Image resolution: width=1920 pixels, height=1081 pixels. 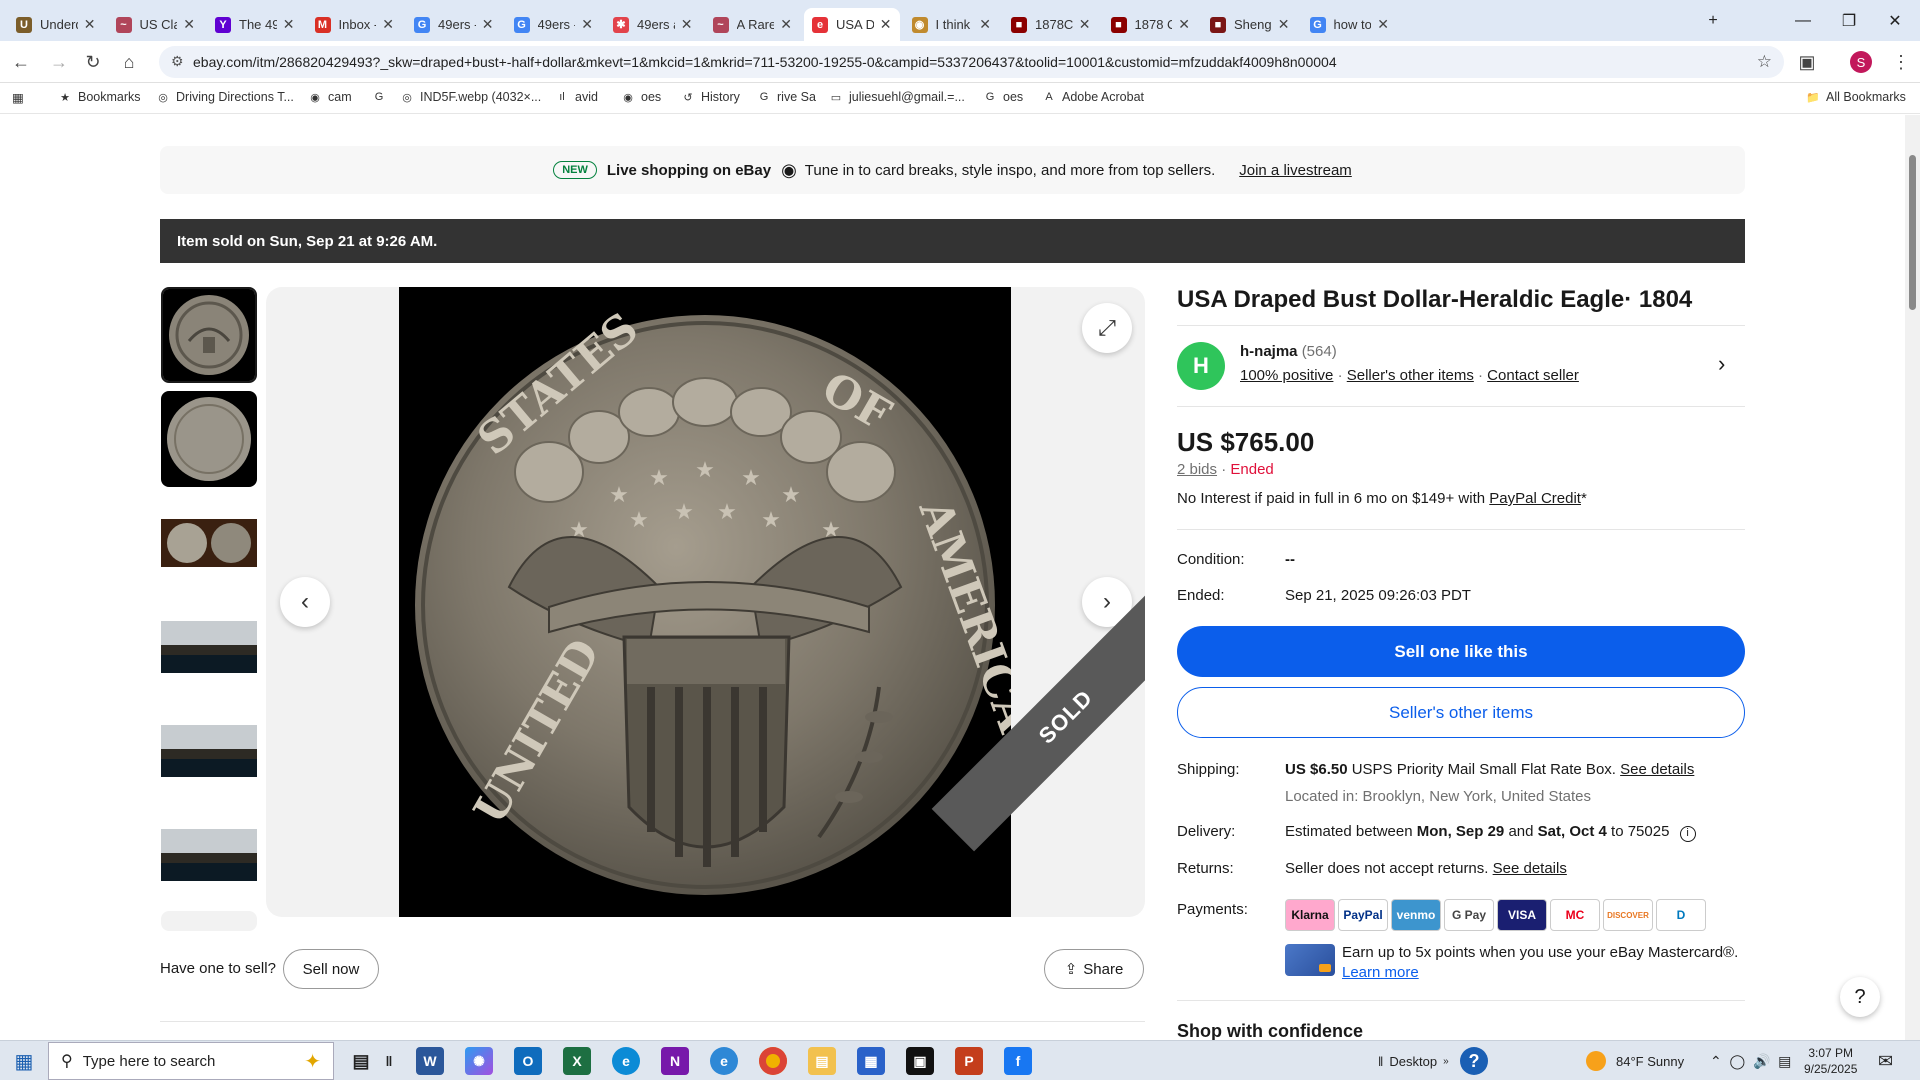 I want to click on browser-tab: U Underdo ✕, so click(x=56, y=24).